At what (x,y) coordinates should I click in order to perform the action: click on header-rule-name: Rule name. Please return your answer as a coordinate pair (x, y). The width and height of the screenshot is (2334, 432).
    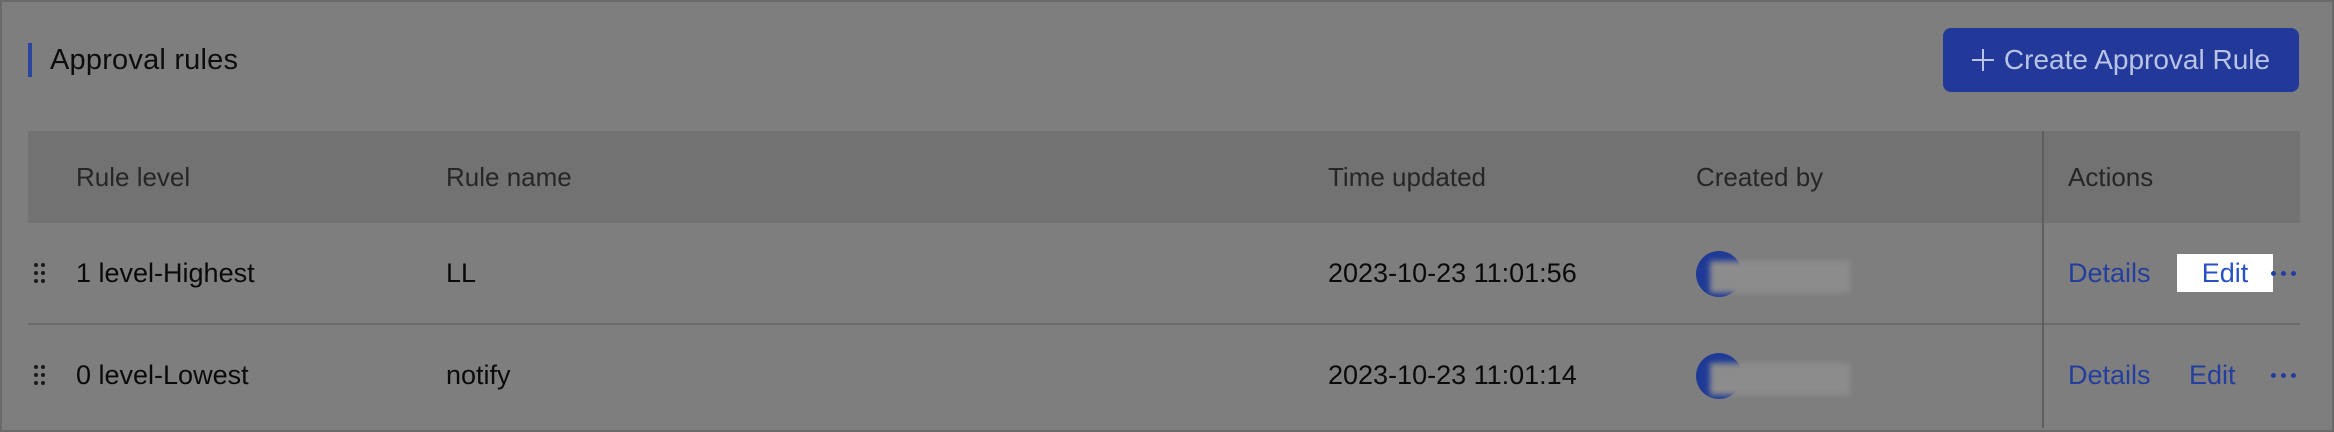
    Looking at the image, I should click on (509, 177).